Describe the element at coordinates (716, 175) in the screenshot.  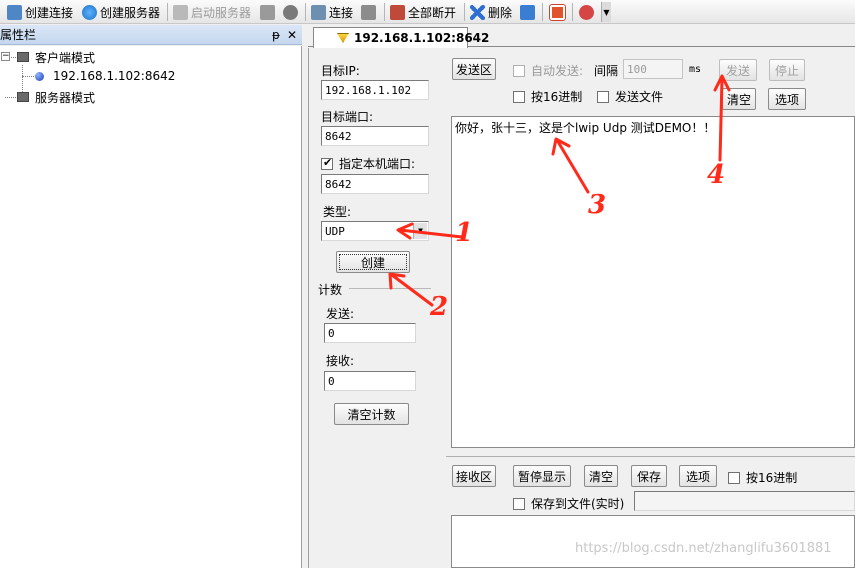
I see `annotation-number-4: 4` at that location.